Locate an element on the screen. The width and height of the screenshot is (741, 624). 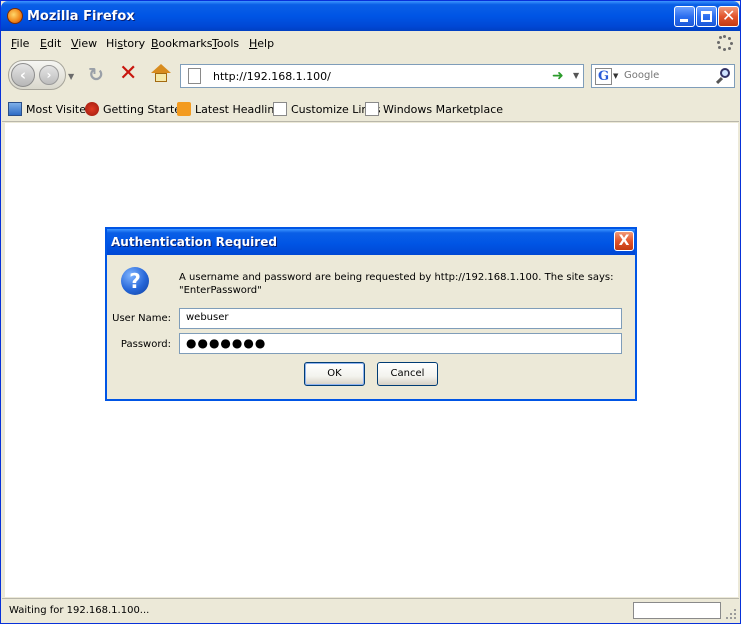
close-icon: X is located at coordinates (624, 241).